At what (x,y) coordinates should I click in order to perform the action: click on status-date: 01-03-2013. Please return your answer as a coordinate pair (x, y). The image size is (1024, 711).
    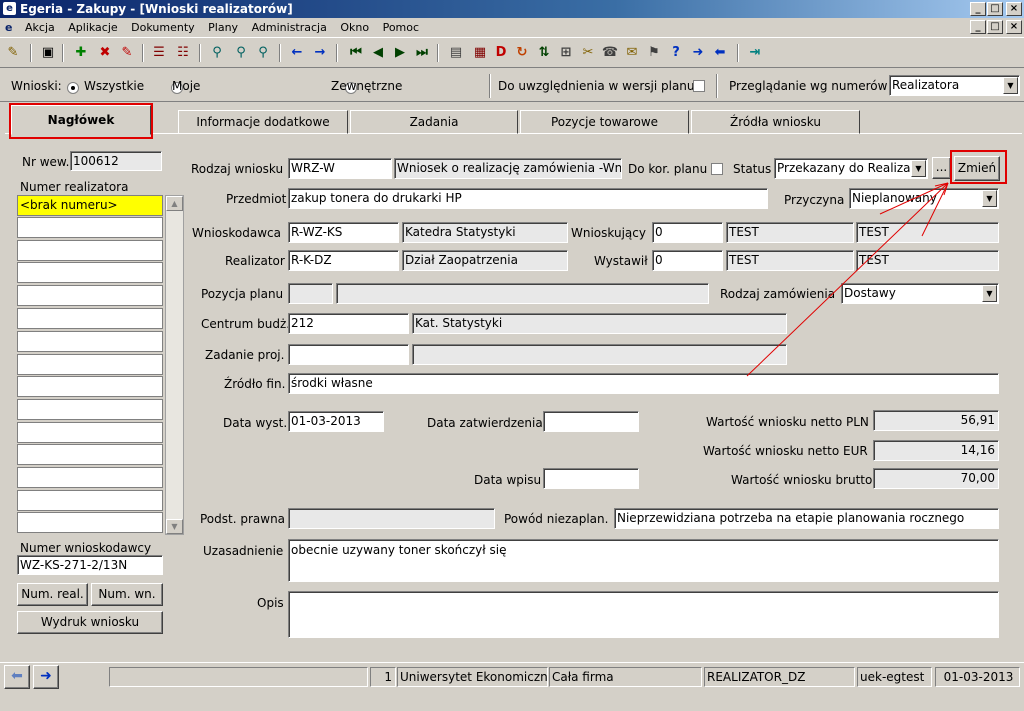
    Looking at the image, I should click on (977, 677).